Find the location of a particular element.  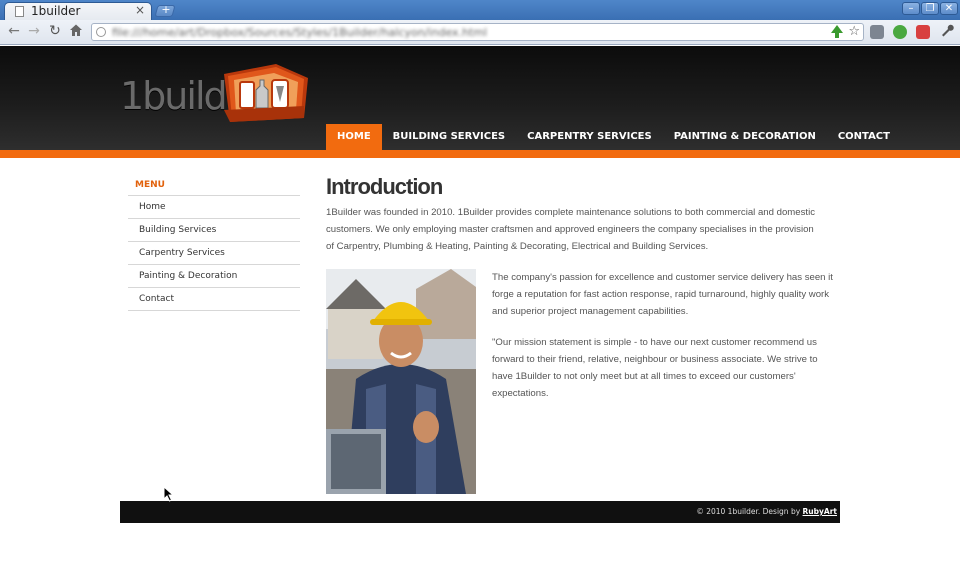

sidebar-item-carpentry-services: Carpentry Services is located at coordinates (214, 253).